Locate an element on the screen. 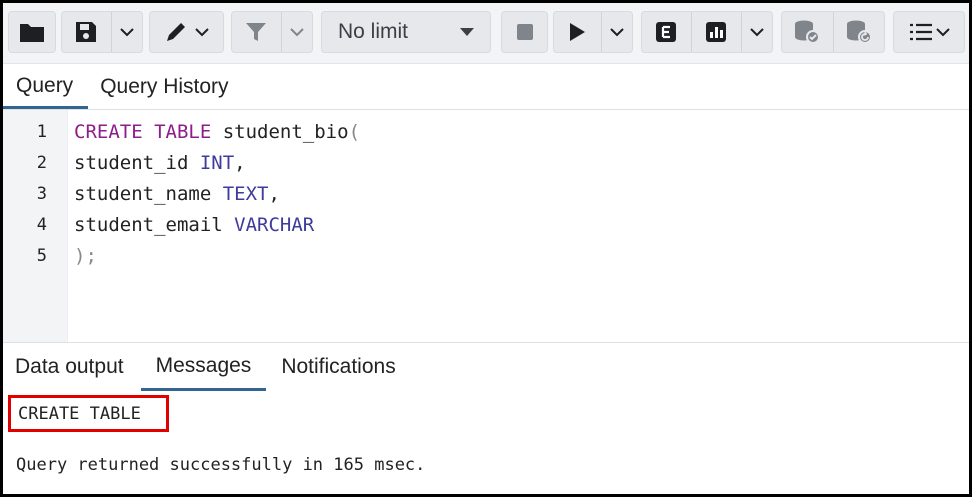 The height and width of the screenshot is (497, 972). line-number: 1 is located at coordinates (41, 132).